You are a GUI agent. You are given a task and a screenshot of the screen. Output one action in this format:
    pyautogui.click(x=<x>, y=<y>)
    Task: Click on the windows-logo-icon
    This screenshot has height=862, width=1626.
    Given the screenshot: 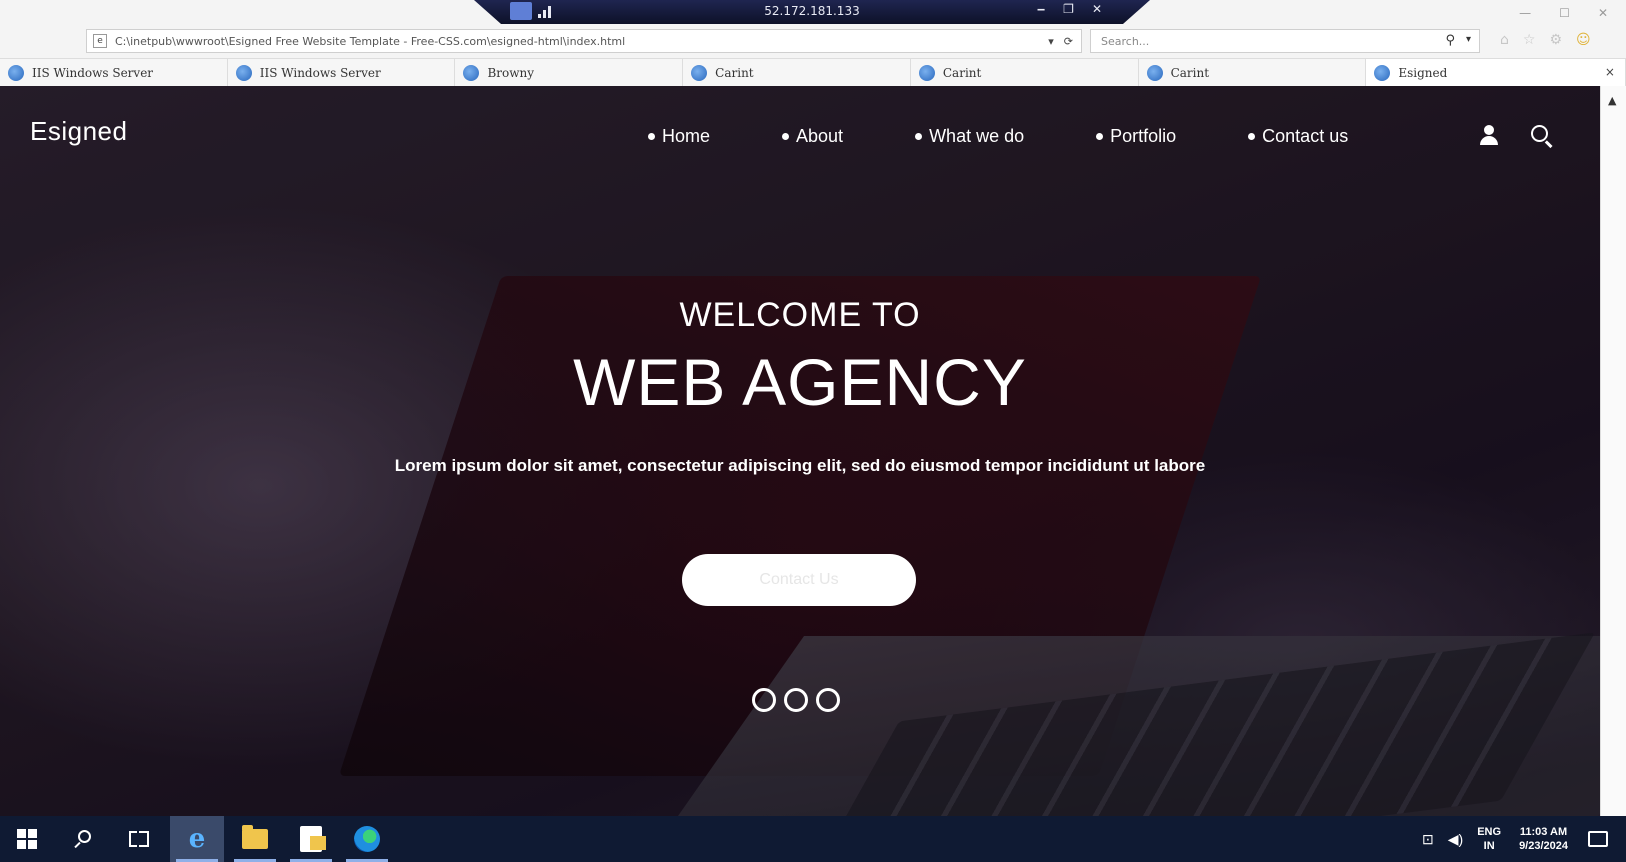 What is the action you would take?
    pyautogui.click(x=27, y=839)
    